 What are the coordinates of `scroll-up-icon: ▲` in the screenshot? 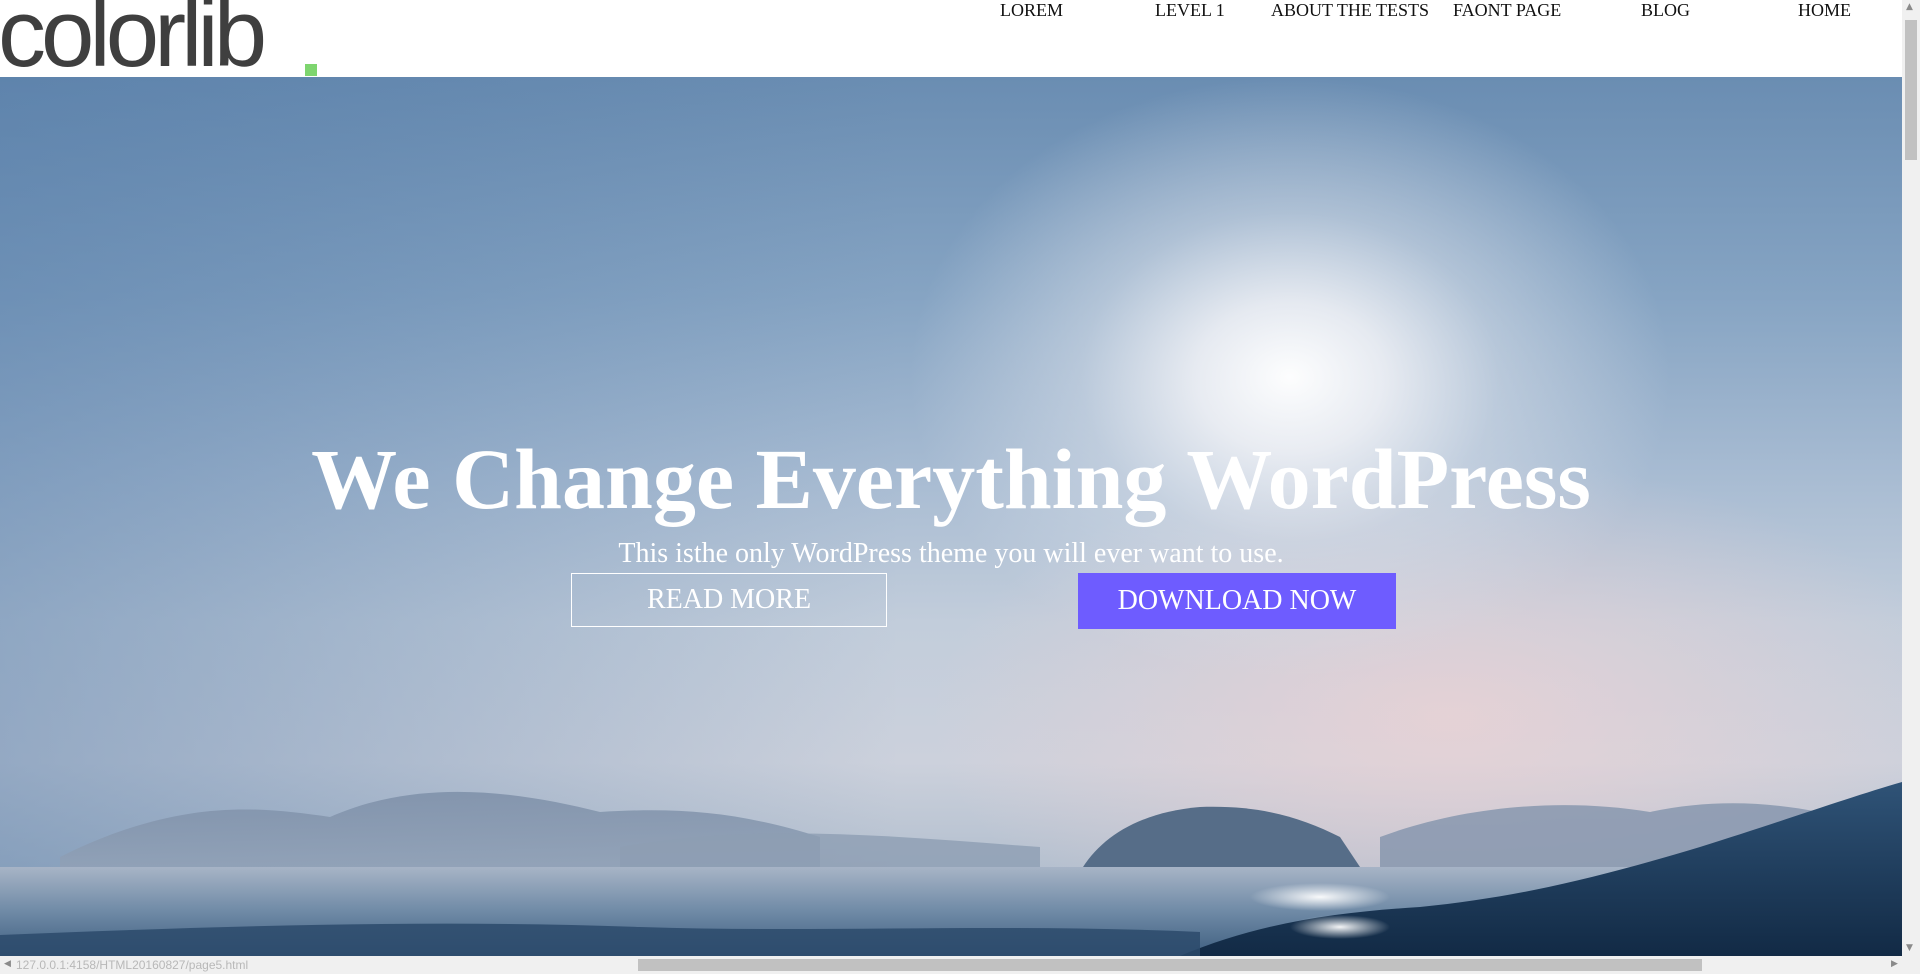 It's located at (1909, 7).